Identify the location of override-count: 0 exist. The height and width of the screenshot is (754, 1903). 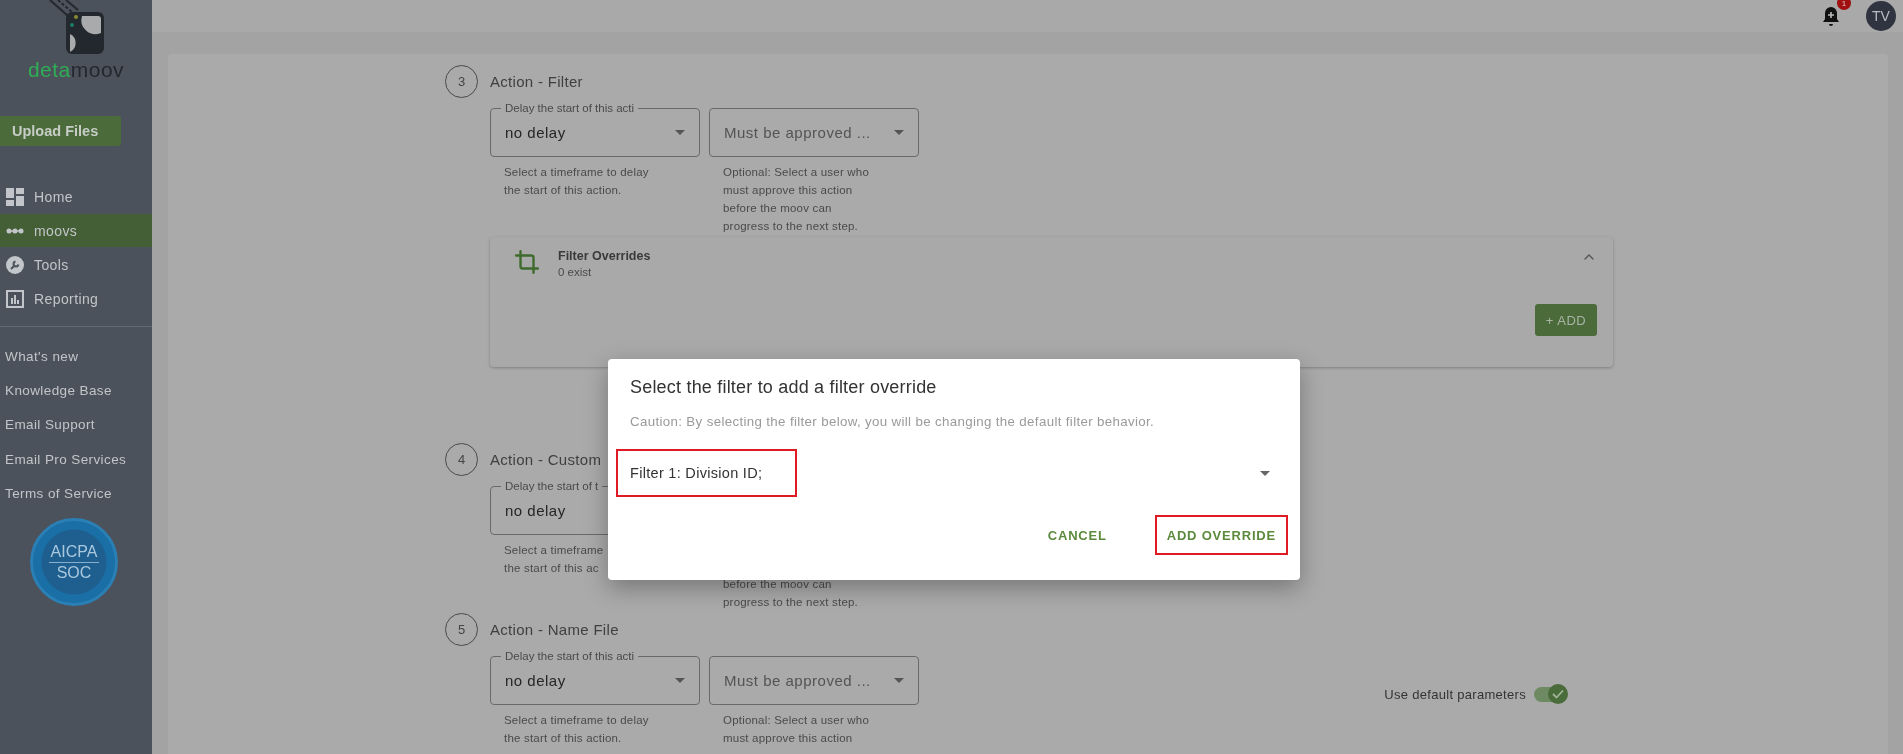
(575, 272).